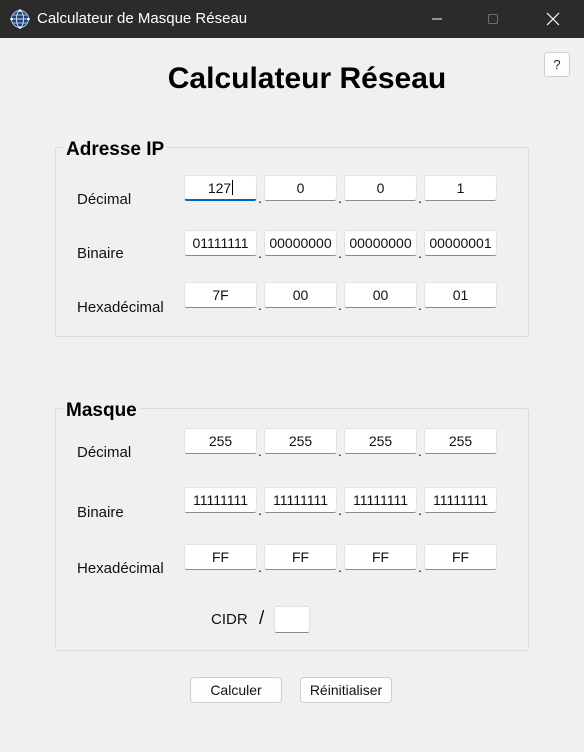 The height and width of the screenshot is (752, 584). Describe the element at coordinates (300, 500) in the screenshot. I see `mask-binary-octet-2: 11111111` at that location.